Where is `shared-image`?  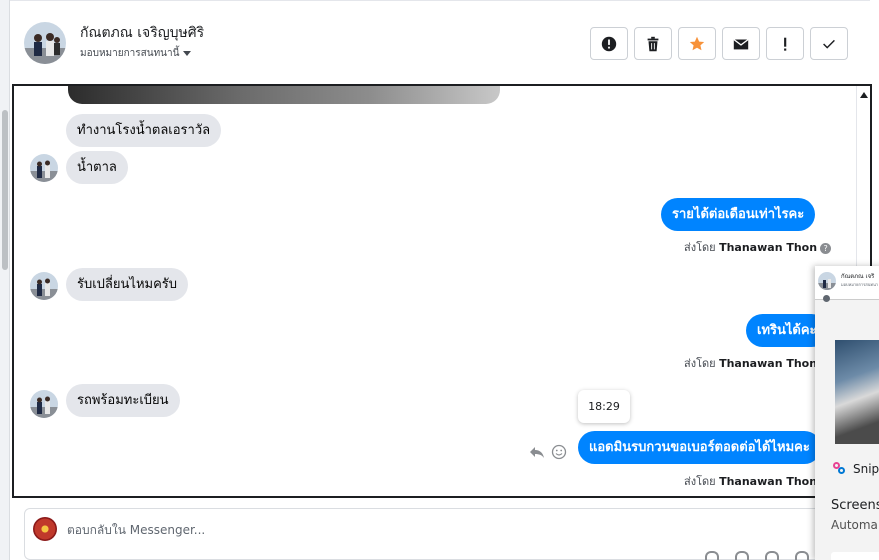 shared-image is located at coordinates (284, 95).